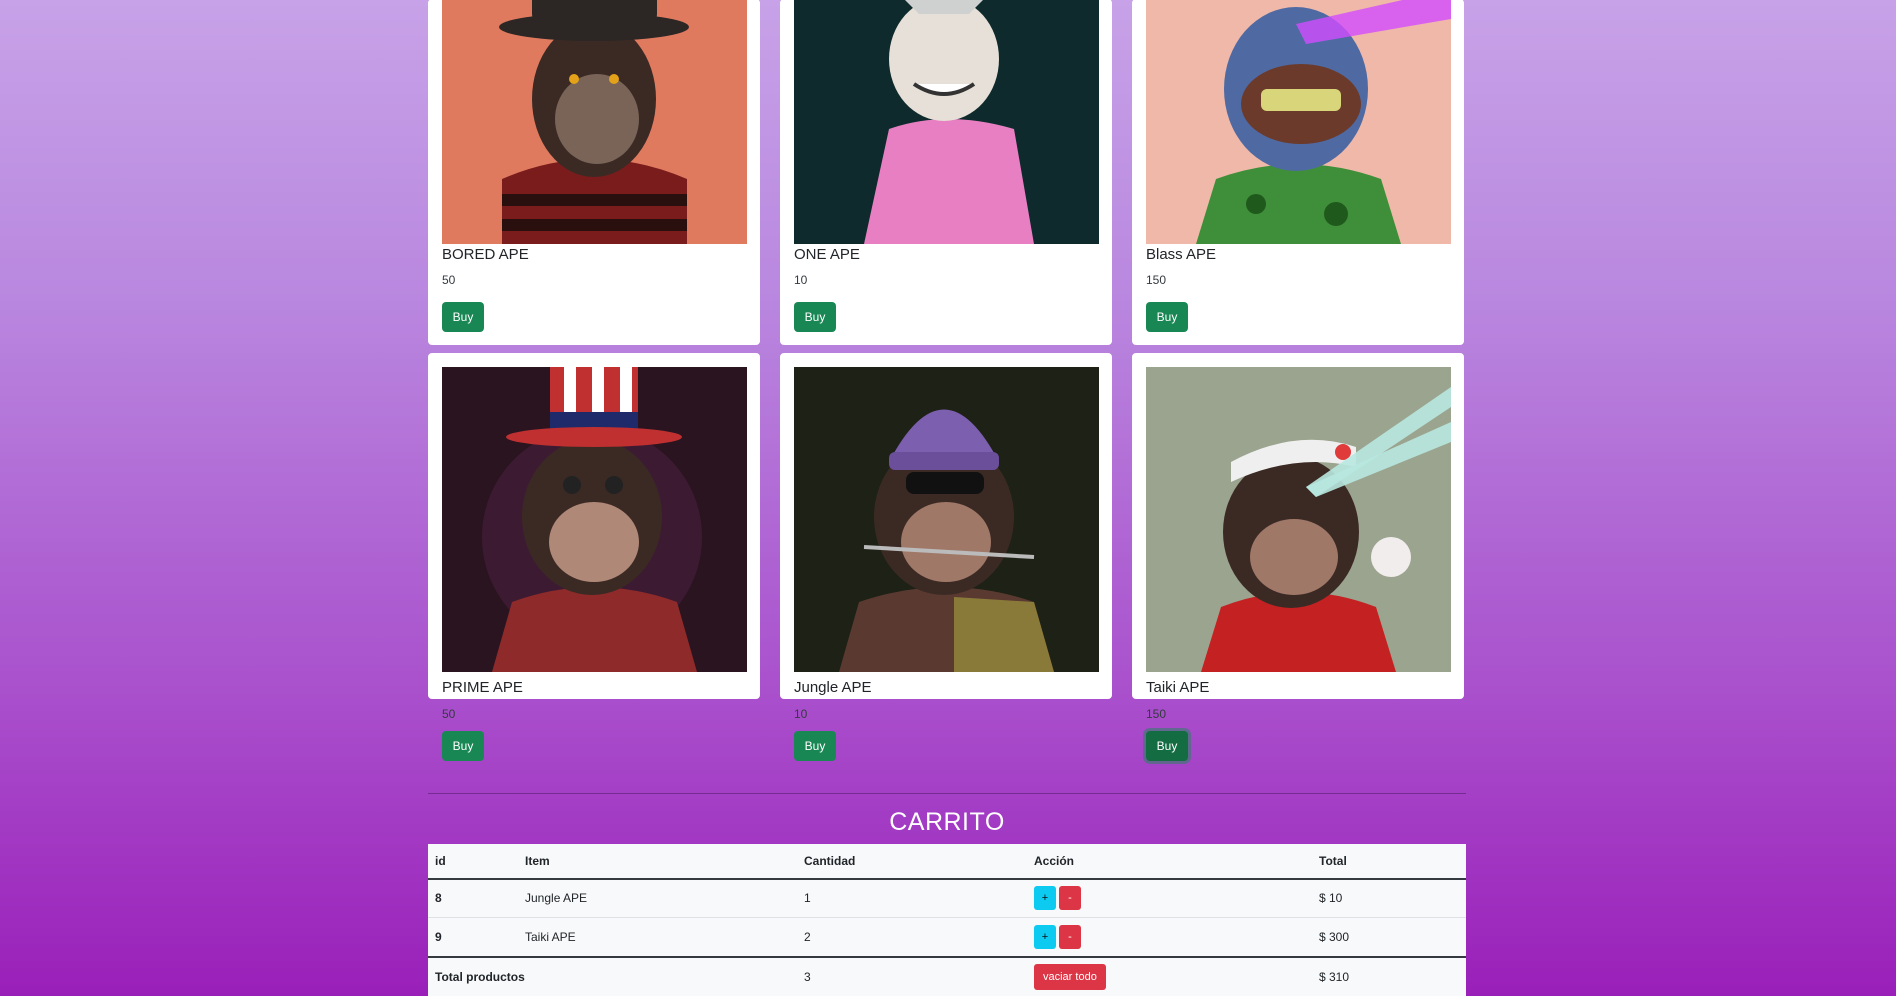 The width and height of the screenshot is (1896, 996). I want to click on product-image-taiki-ape, so click(1298, 519).